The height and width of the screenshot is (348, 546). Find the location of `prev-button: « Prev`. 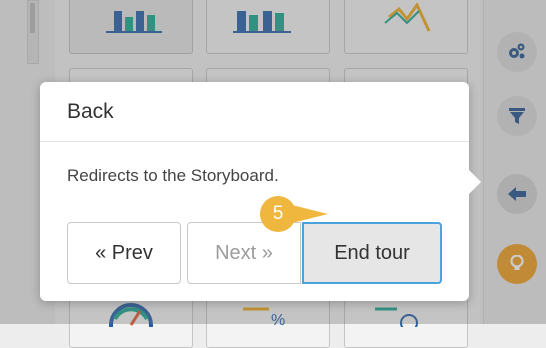

prev-button: « Prev is located at coordinates (124, 253).